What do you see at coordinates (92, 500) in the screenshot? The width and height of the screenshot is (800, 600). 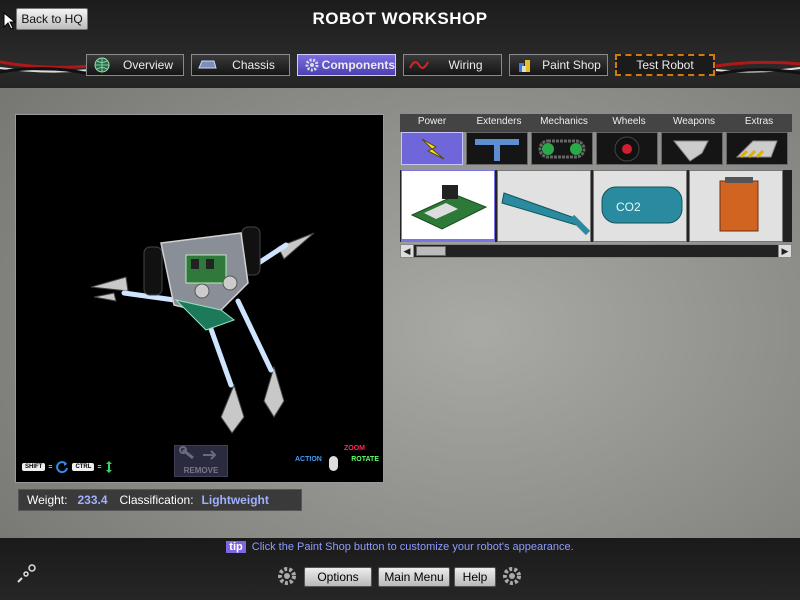 I see `weight-value: 233.4` at bounding box center [92, 500].